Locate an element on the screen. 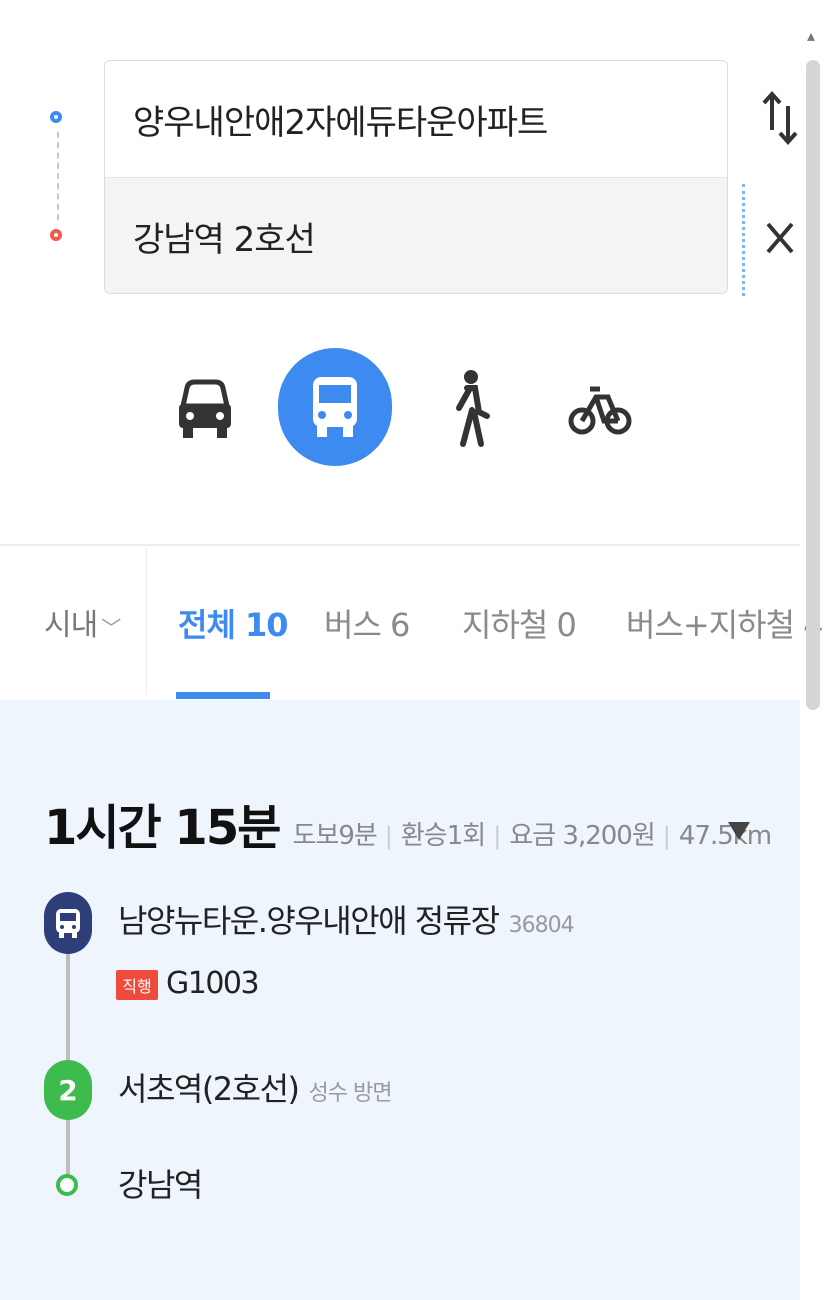  fare: 요금 3,200원 is located at coordinates (582, 836).